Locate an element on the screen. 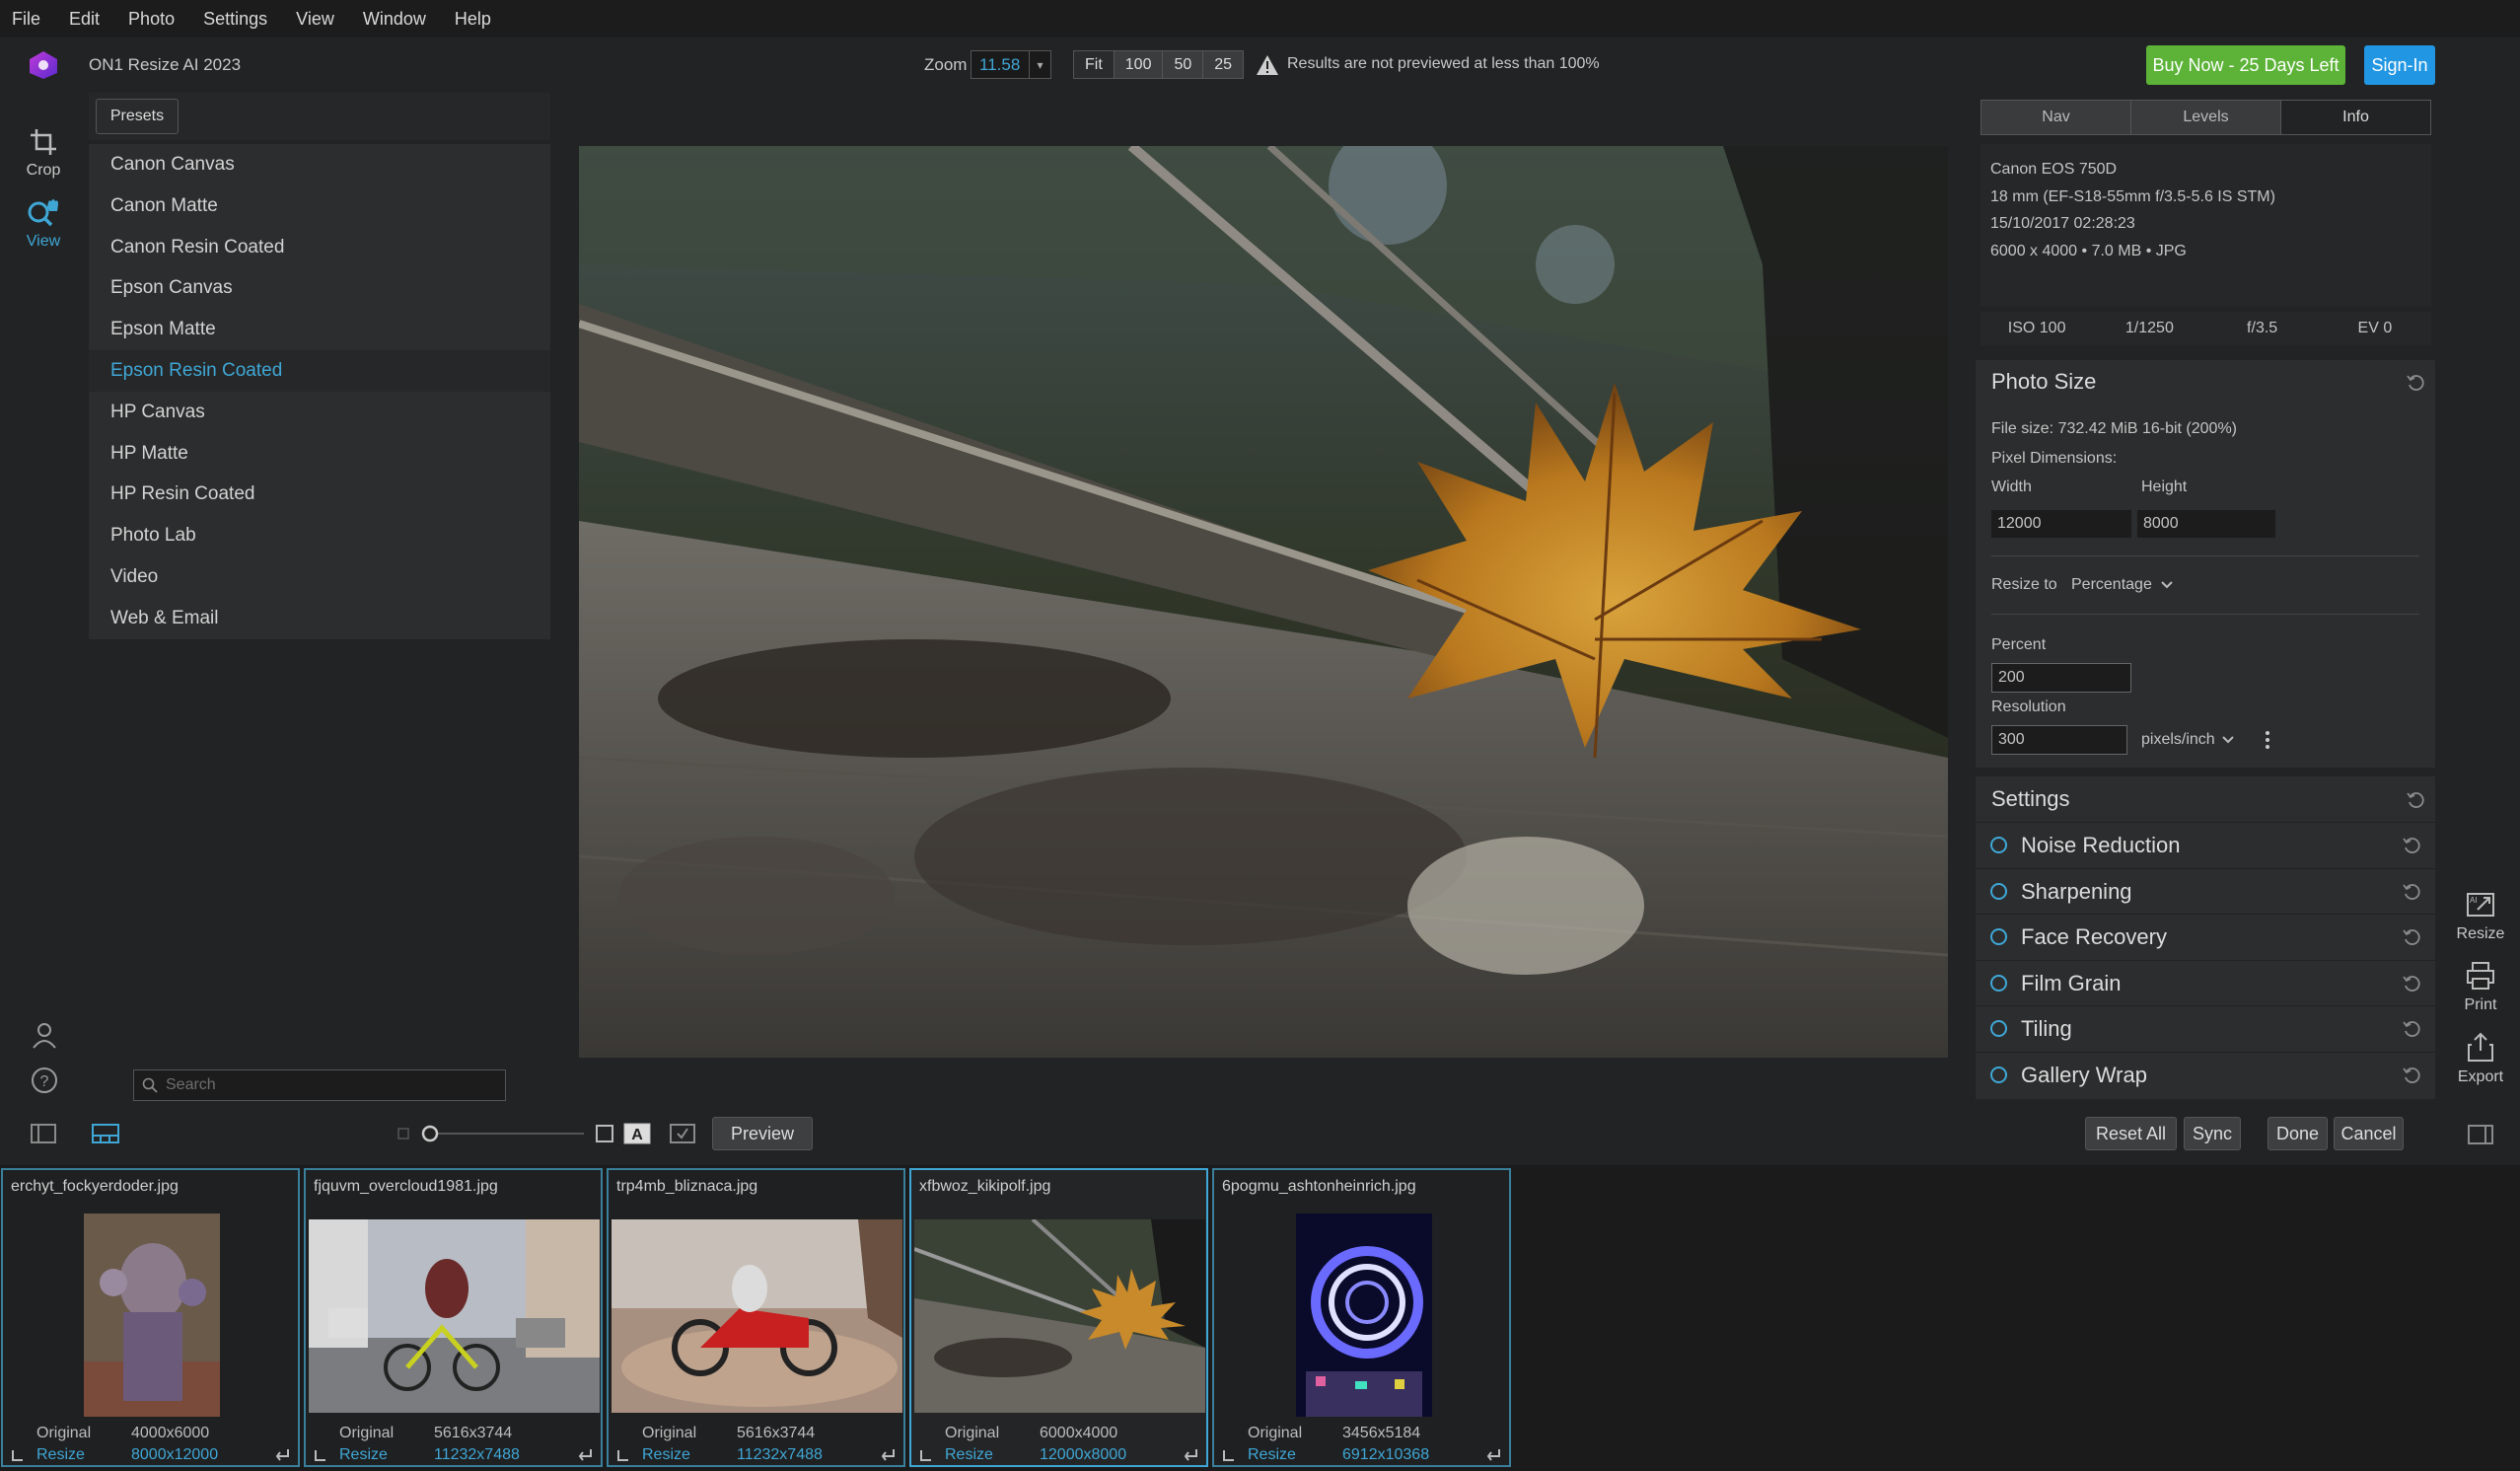 The height and width of the screenshot is (1471, 2520). help-icon: ? is located at coordinates (44, 1080).